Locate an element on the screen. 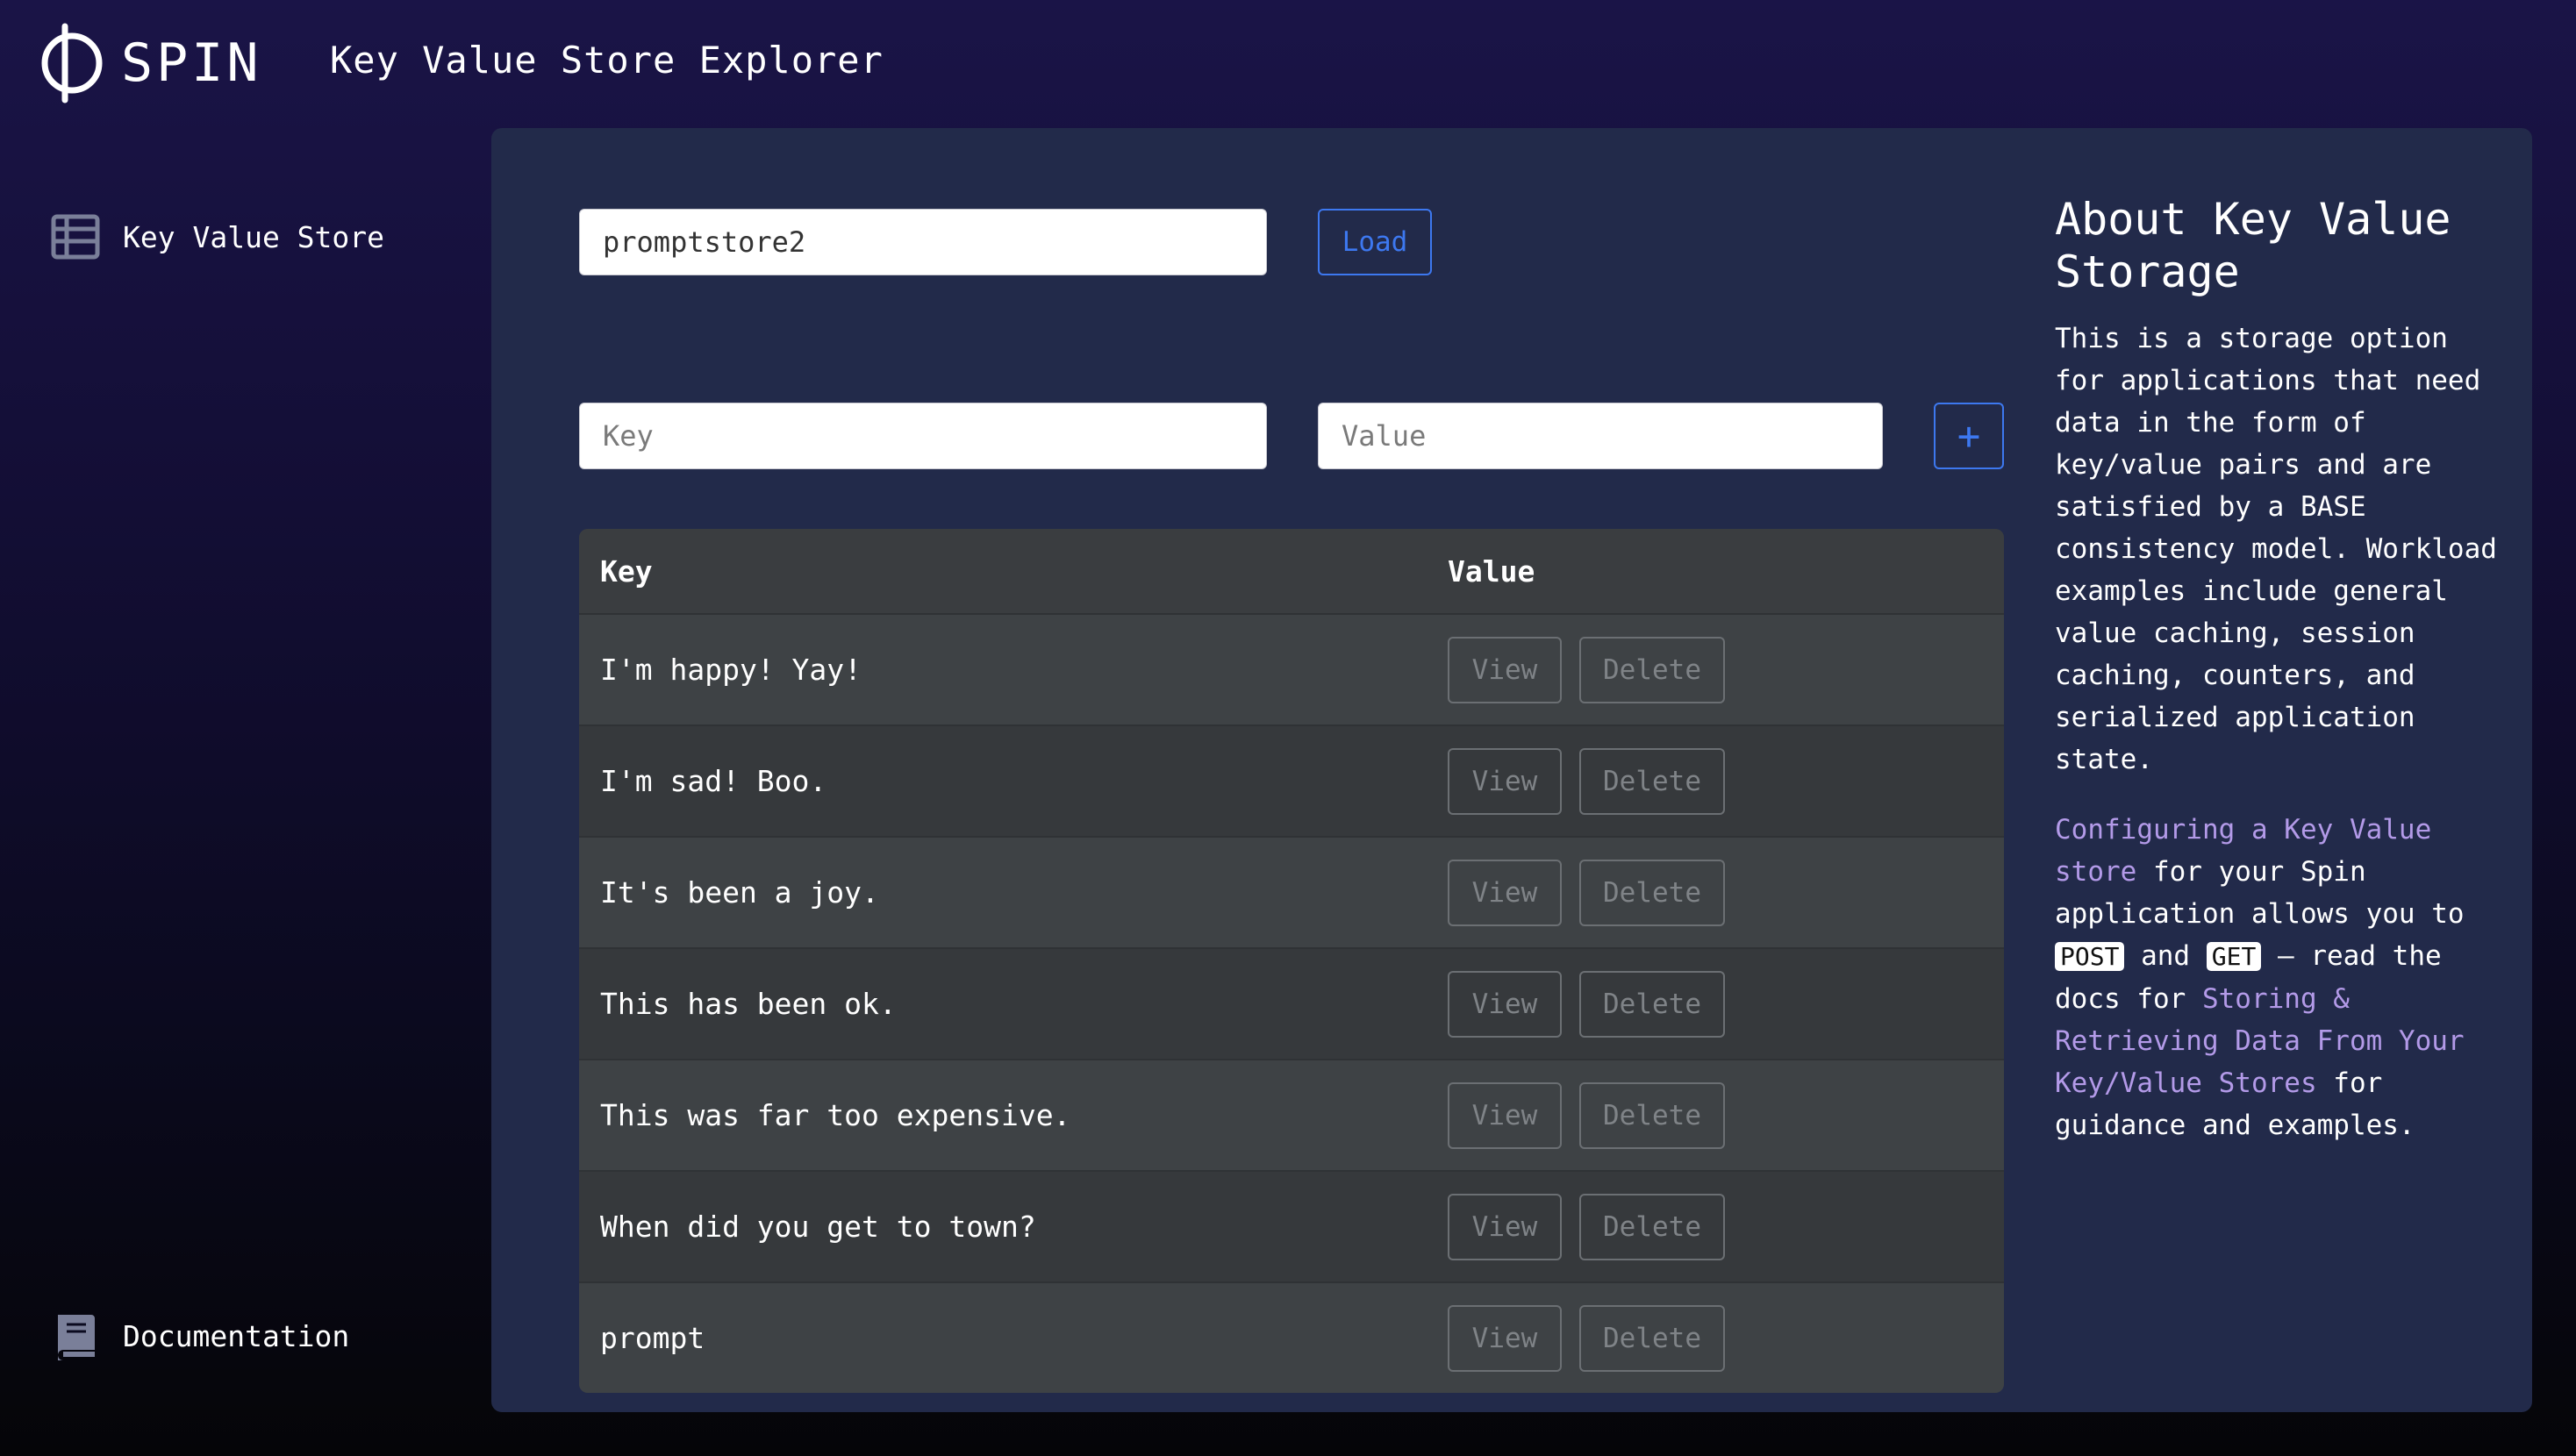 The image size is (2576, 1456). column-header-value: Value is located at coordinates (1491, 571).